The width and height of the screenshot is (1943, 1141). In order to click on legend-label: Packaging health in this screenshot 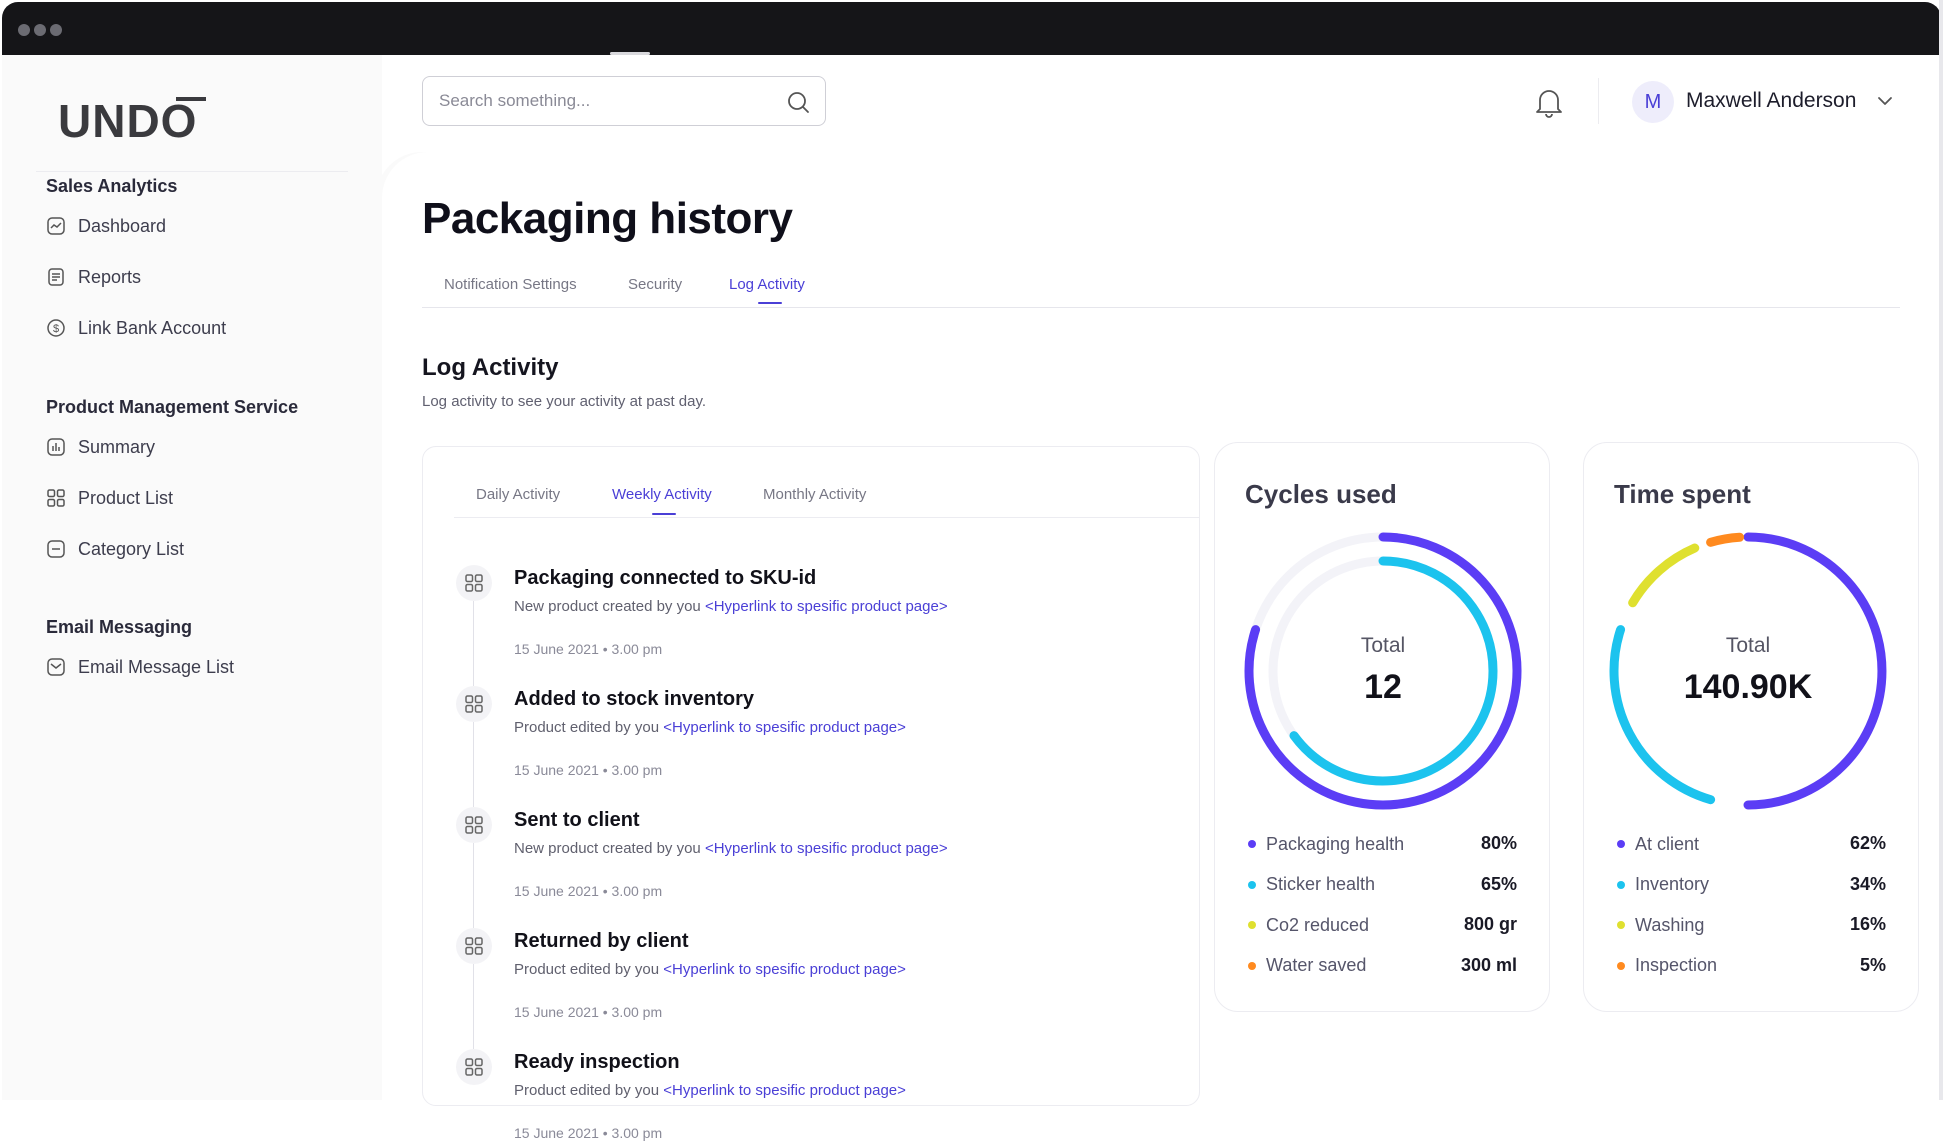, I will do `click(1335, 843)`.